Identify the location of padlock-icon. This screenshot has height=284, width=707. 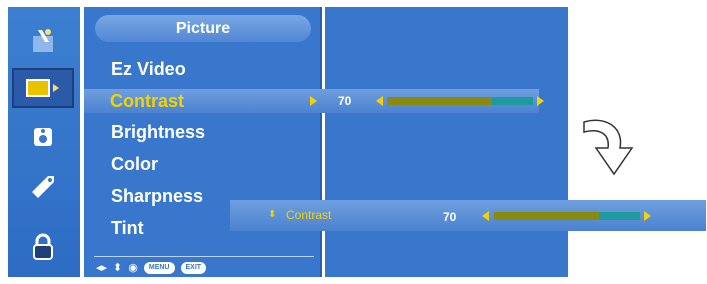
(43, 247).